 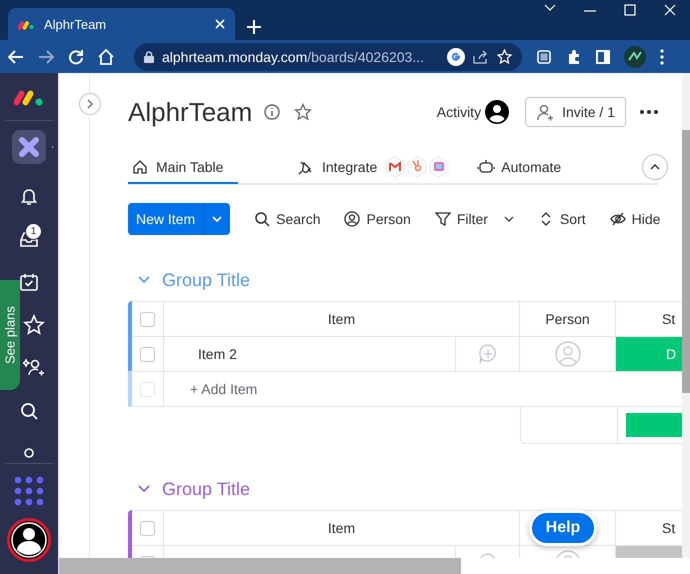 I want to click on calendar-check-icon, so click(x=29, y=282).